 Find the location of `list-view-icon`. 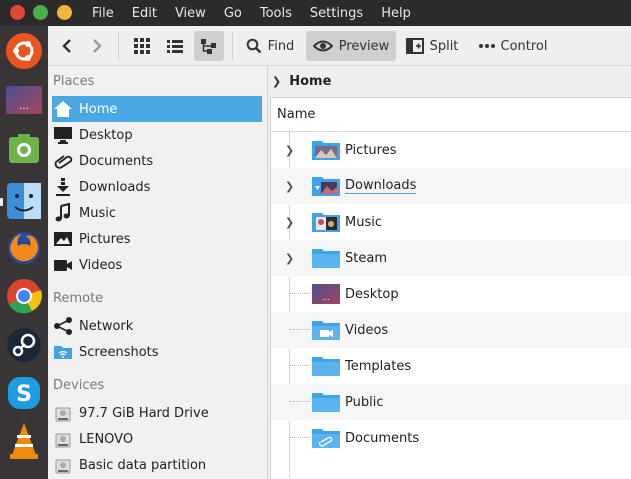

list-view-icon is located at coordinates (175, 46).